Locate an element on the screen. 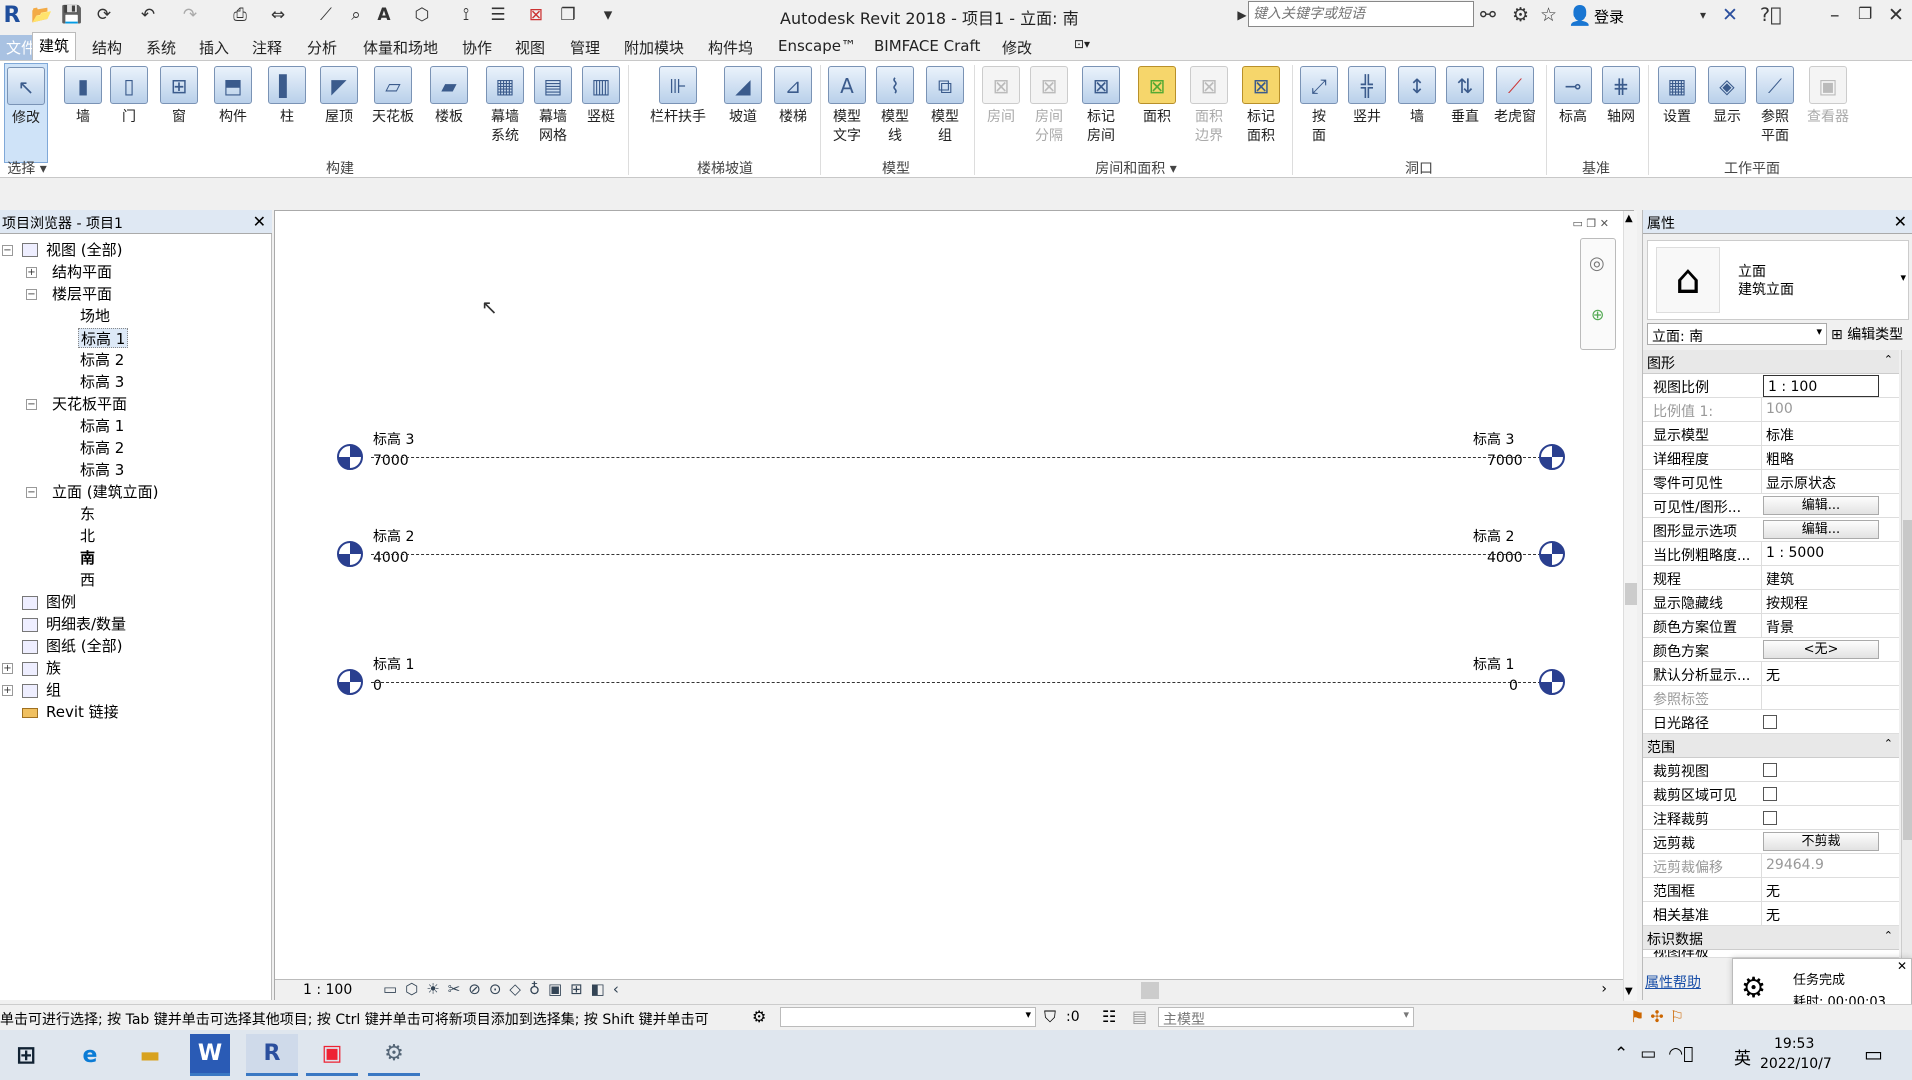 The width and height of the screenshot is (1912, 1080). wall-opening-button: ↕ 墙 is located at coordinates (1417, 113).